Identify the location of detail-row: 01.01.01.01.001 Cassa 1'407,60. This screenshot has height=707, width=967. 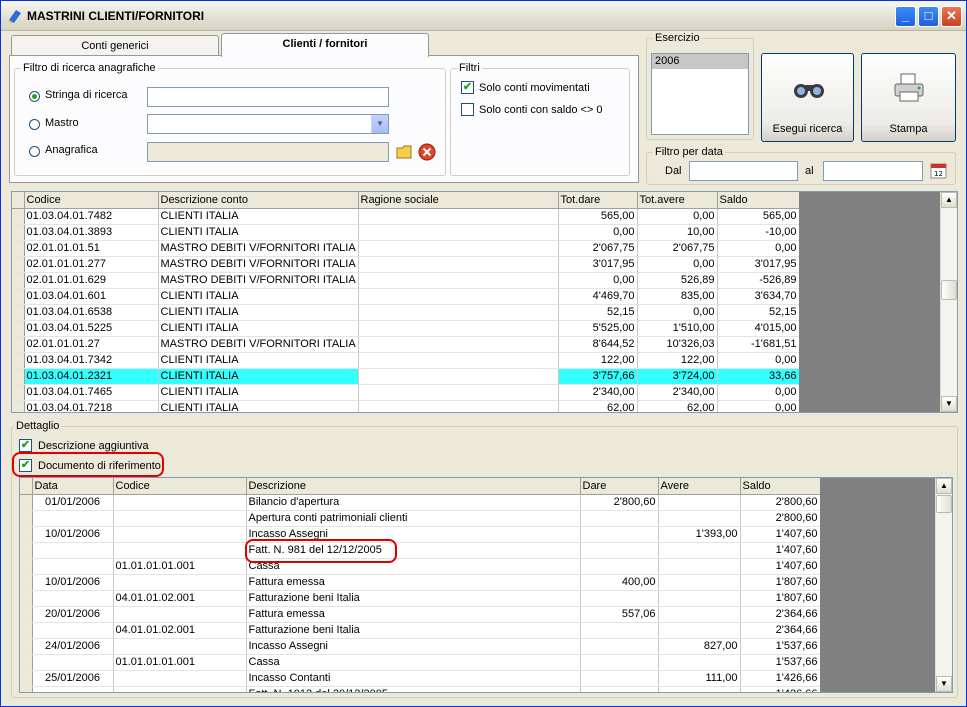
(420, 566).